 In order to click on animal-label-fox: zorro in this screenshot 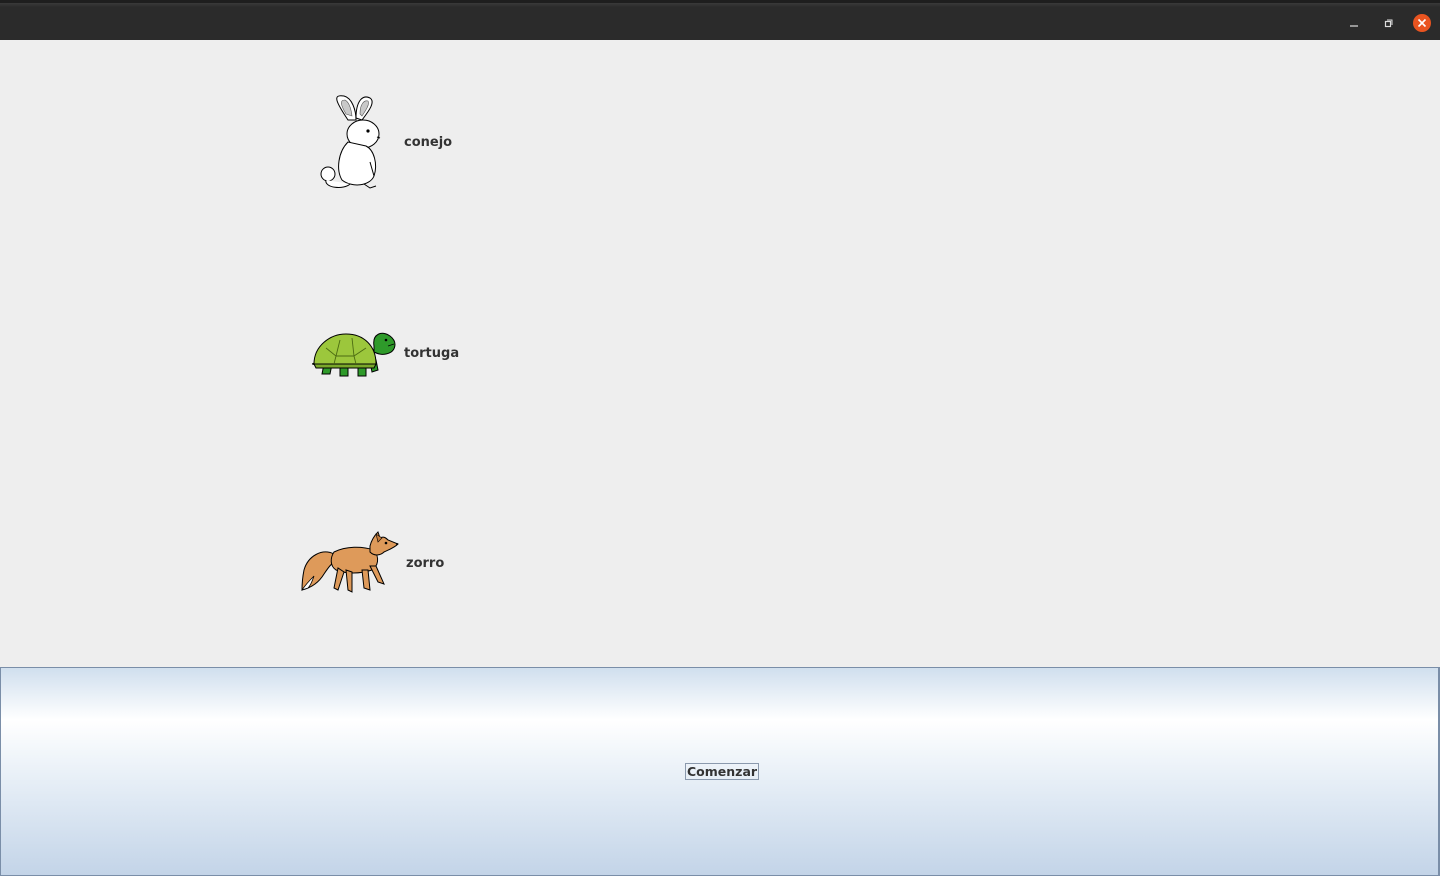, I will do `click(425, 563)`.